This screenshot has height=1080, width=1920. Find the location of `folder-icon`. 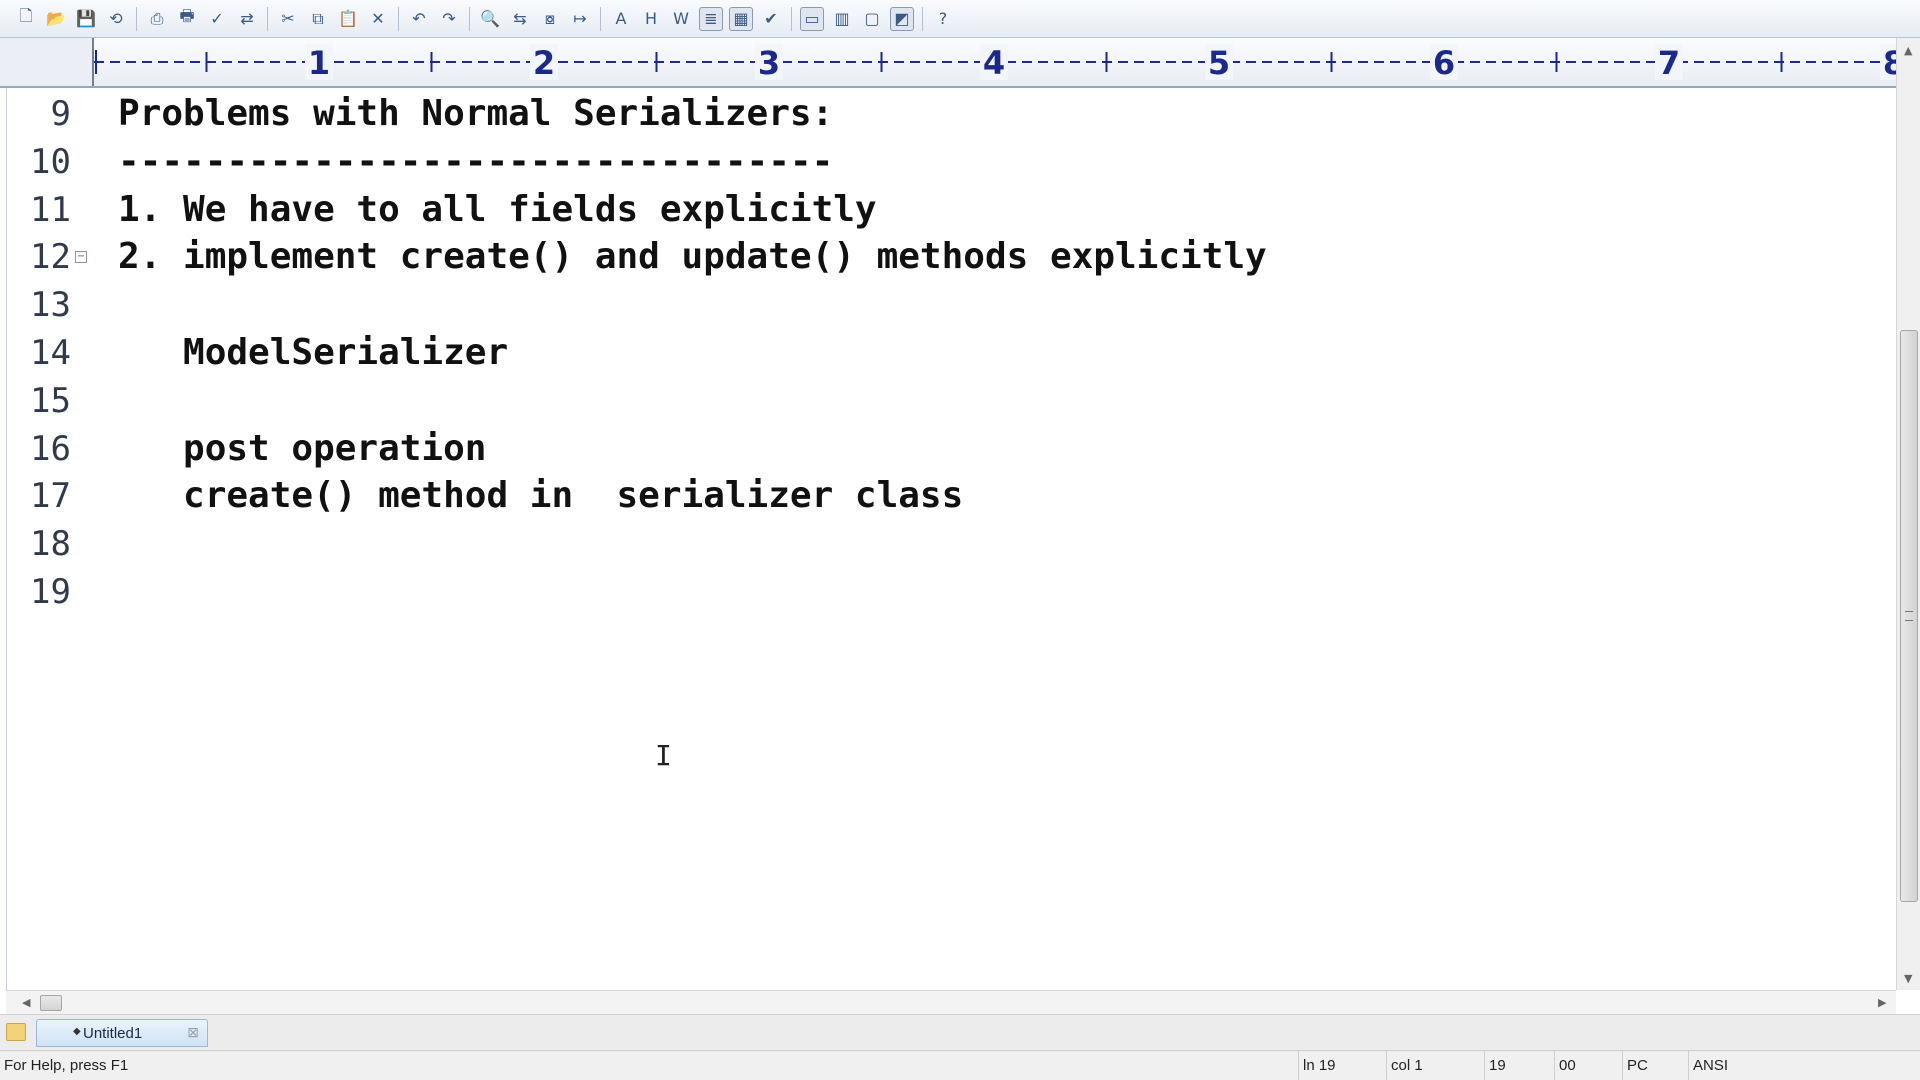

folder-icon is located at coordinates (16, 1032).